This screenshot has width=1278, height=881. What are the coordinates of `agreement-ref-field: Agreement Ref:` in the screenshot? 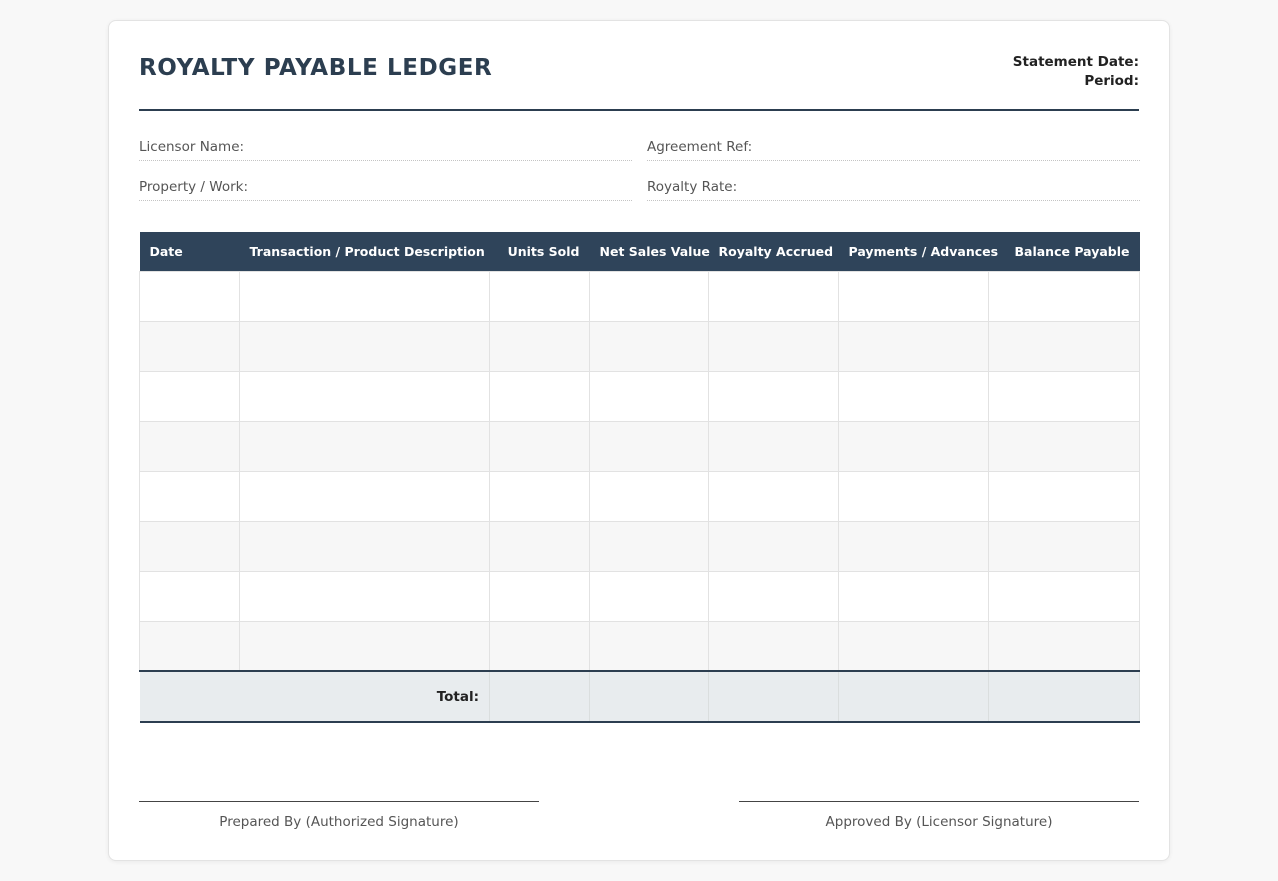 It's located at (893, 146).